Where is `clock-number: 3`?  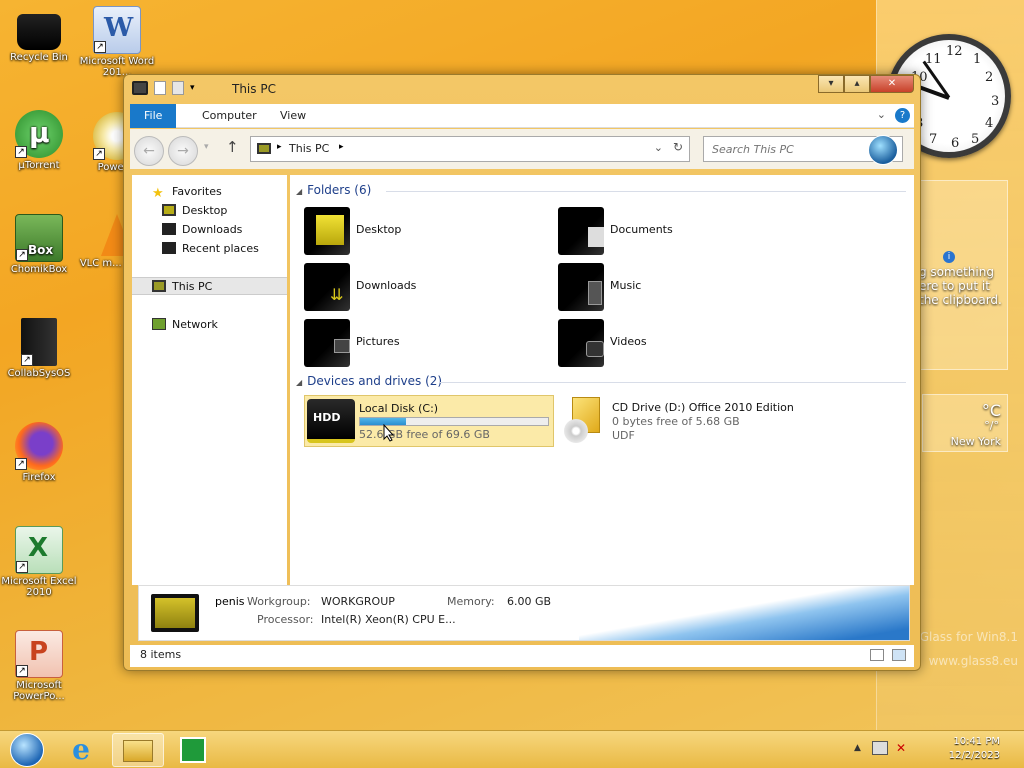
clock-number: 3 is located at coordinates (995, 101).